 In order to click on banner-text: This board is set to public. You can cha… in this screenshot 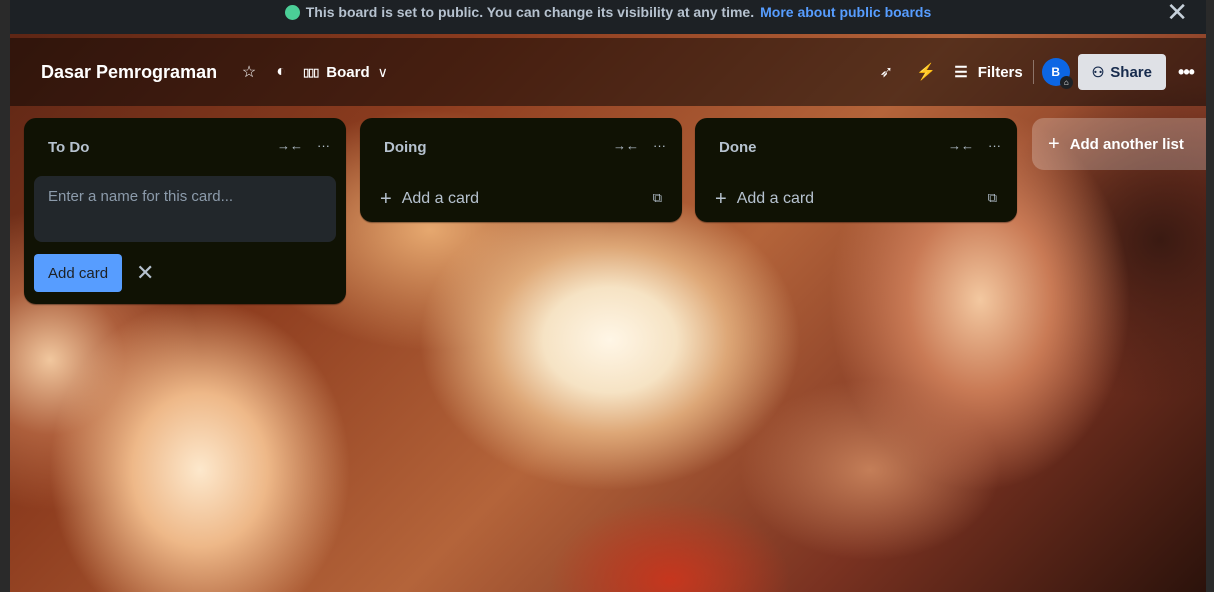, I will do `click(530, 12)`.